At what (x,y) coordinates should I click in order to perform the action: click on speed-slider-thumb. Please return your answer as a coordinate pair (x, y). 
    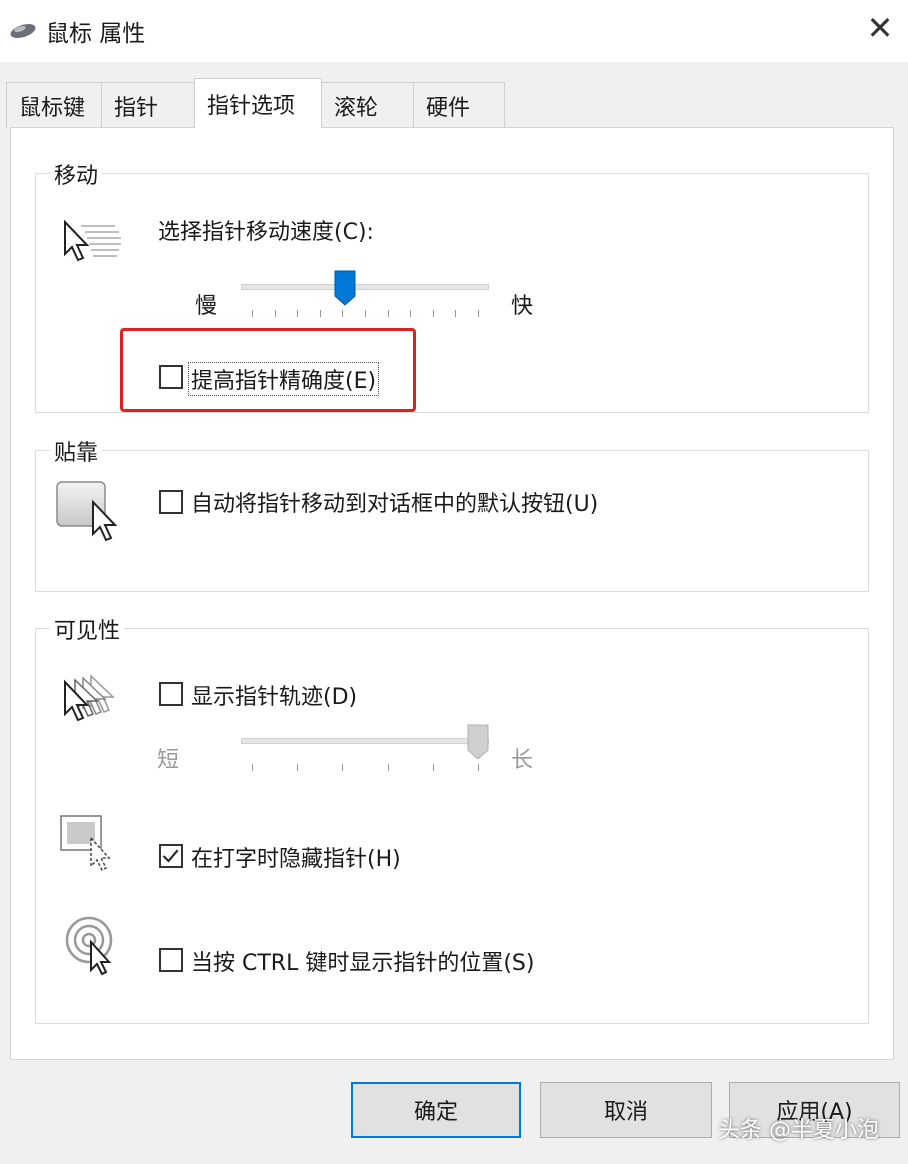
    Looking at the image, I should click on (345, 288).